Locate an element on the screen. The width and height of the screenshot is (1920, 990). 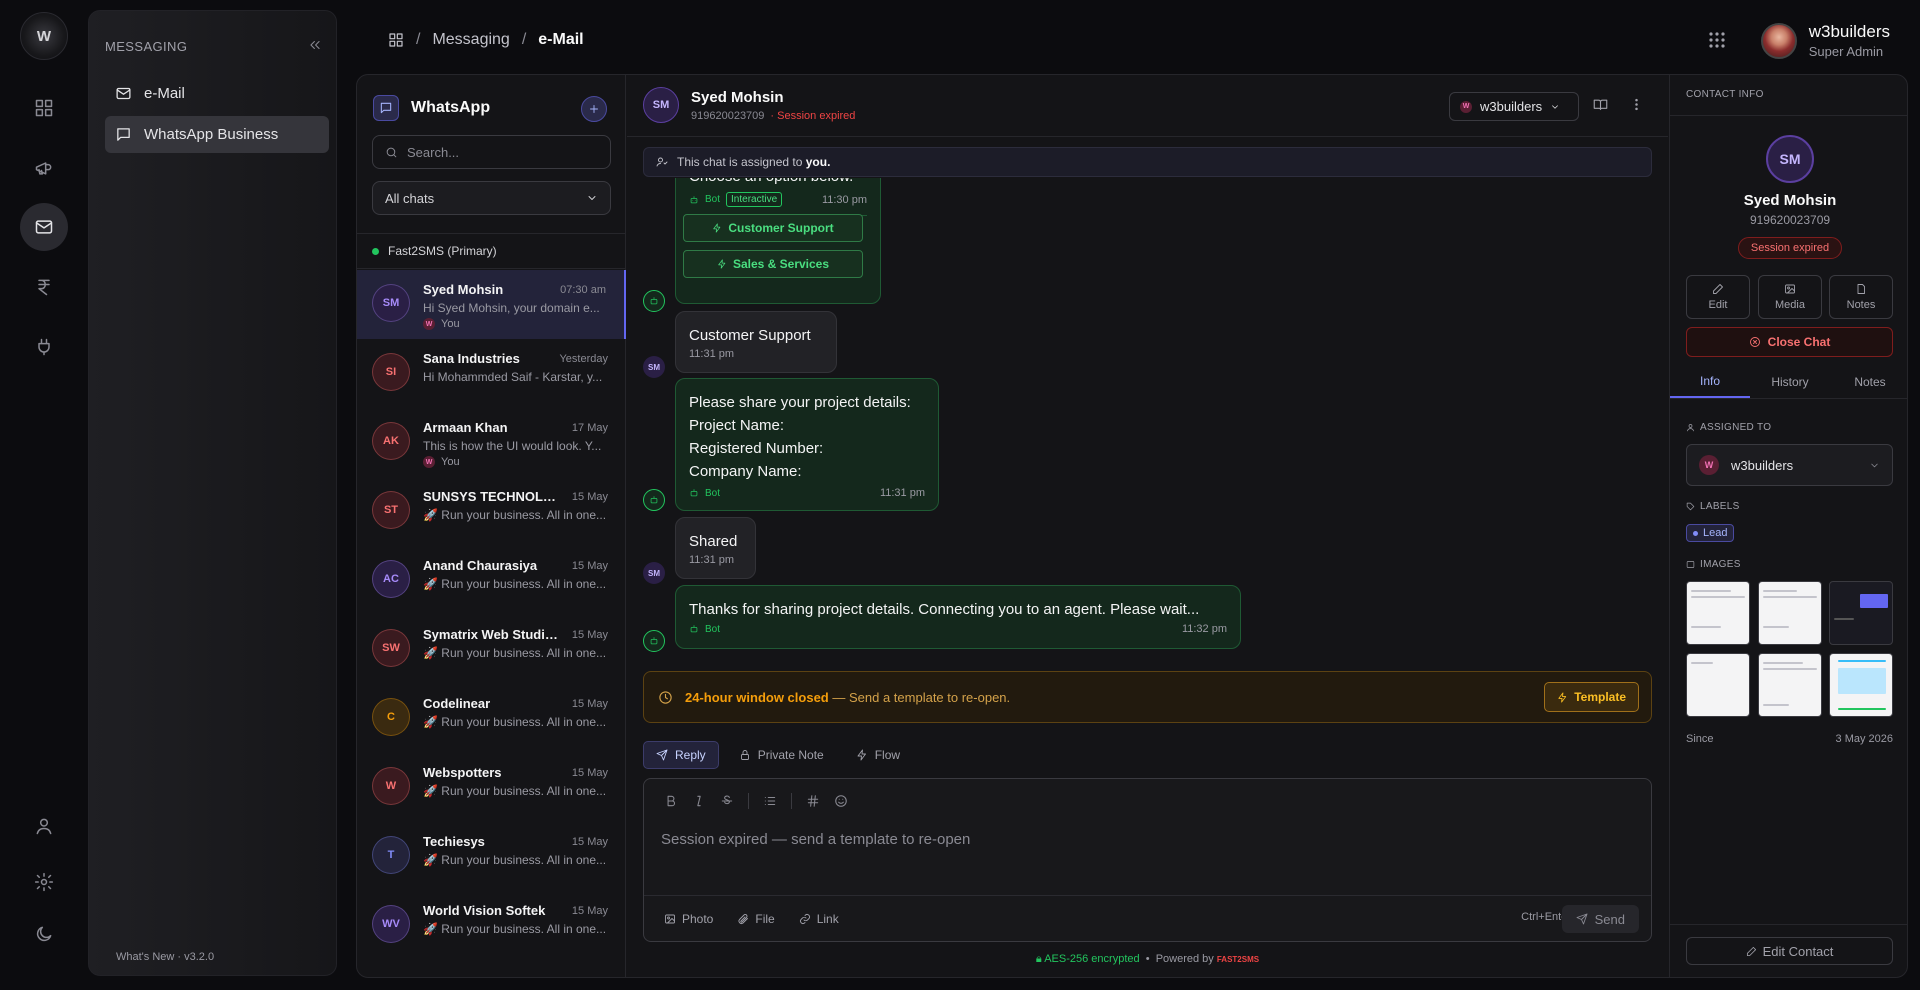
label-chip: Lead is located at coordinates (1710, 533).